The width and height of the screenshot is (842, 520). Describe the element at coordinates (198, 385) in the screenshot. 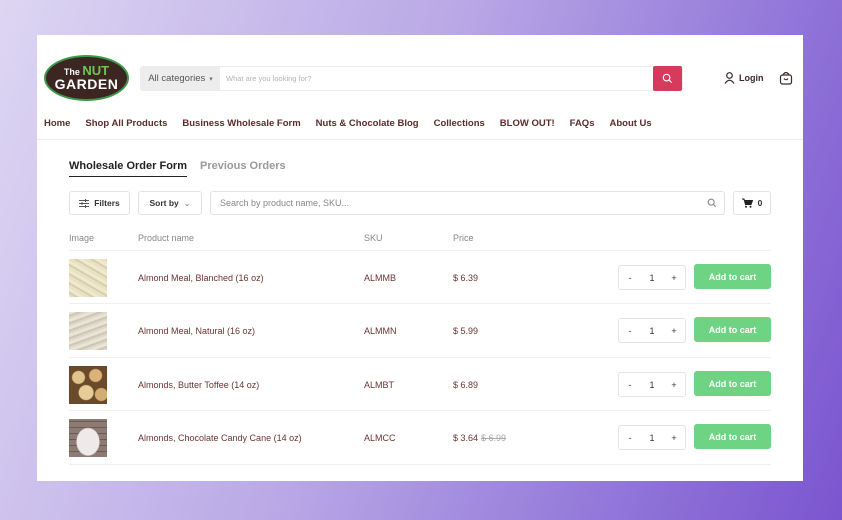

I see `product-name: Almonds, Butter Toffee (14 oz)` at that location.